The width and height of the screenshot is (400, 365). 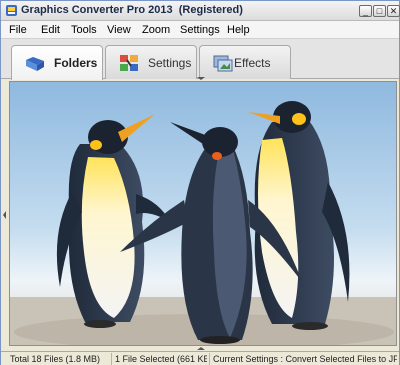 I want to click on close-button: ✕, so click(x=393, y=11).